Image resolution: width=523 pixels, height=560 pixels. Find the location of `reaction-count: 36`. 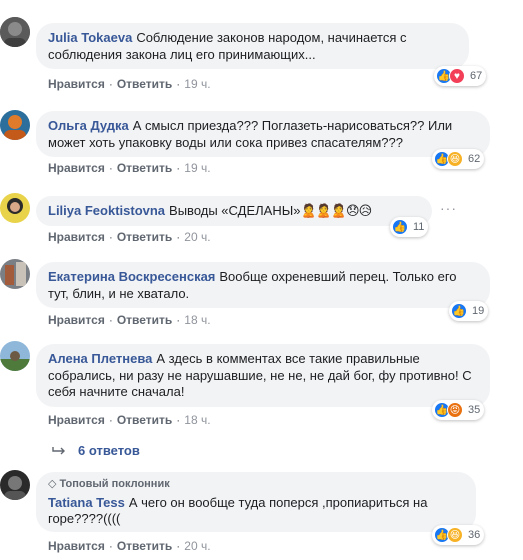

reaction-count: 36 is located at coordinates (474, 535).